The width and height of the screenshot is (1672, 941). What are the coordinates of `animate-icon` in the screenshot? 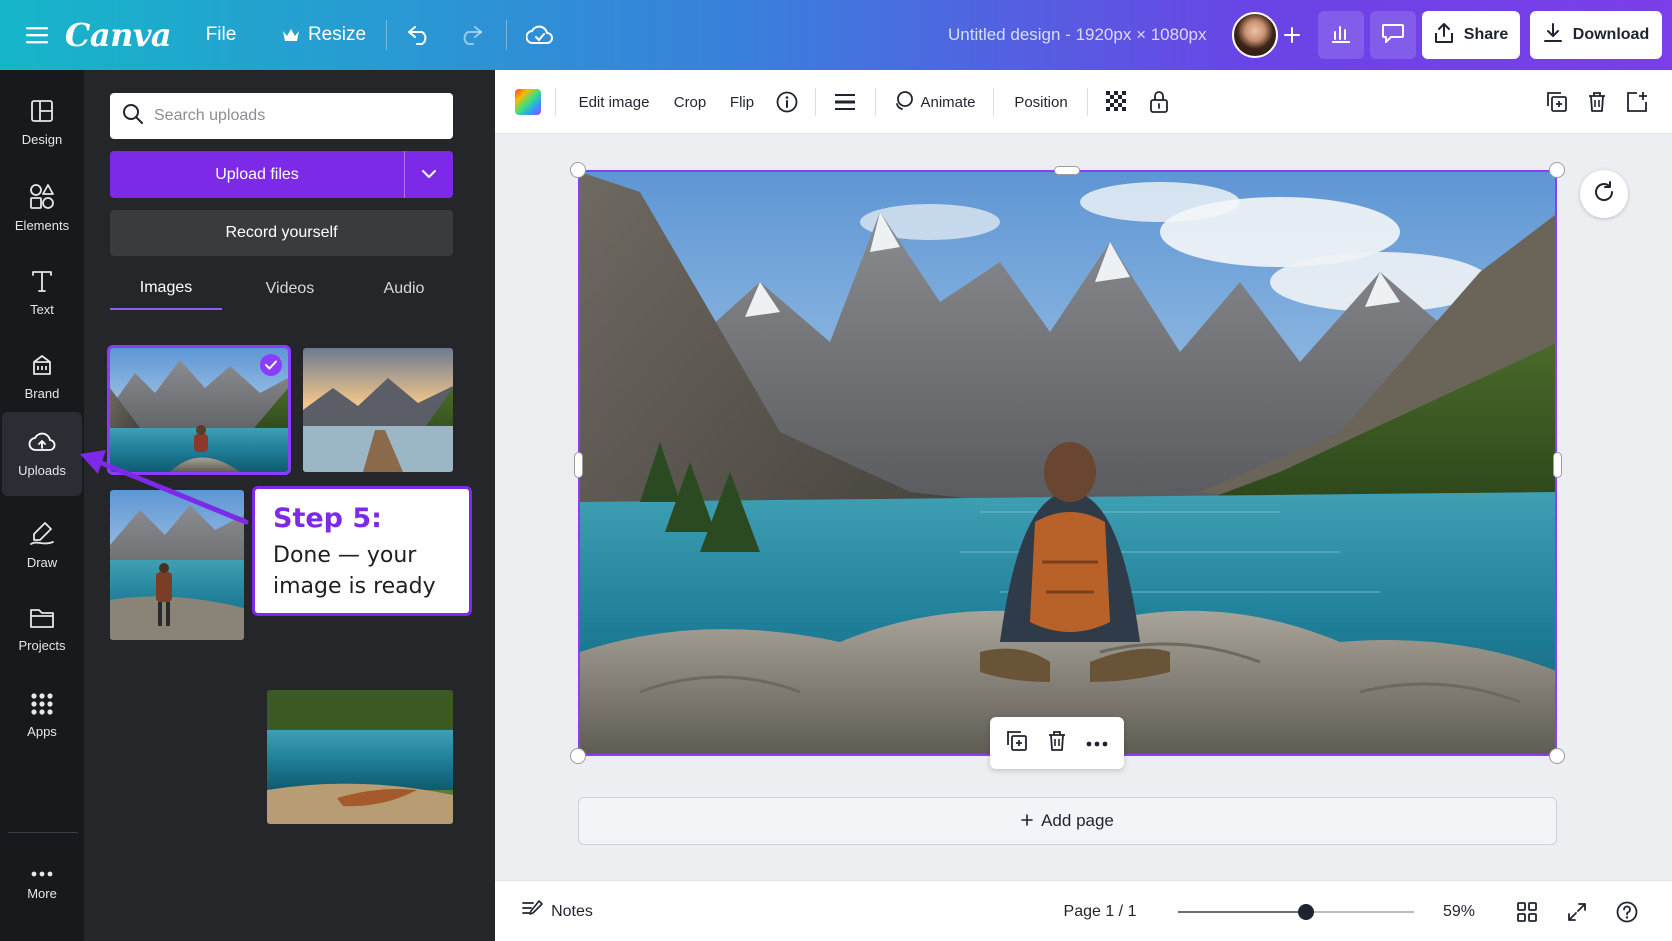 It's located at (904, 102).